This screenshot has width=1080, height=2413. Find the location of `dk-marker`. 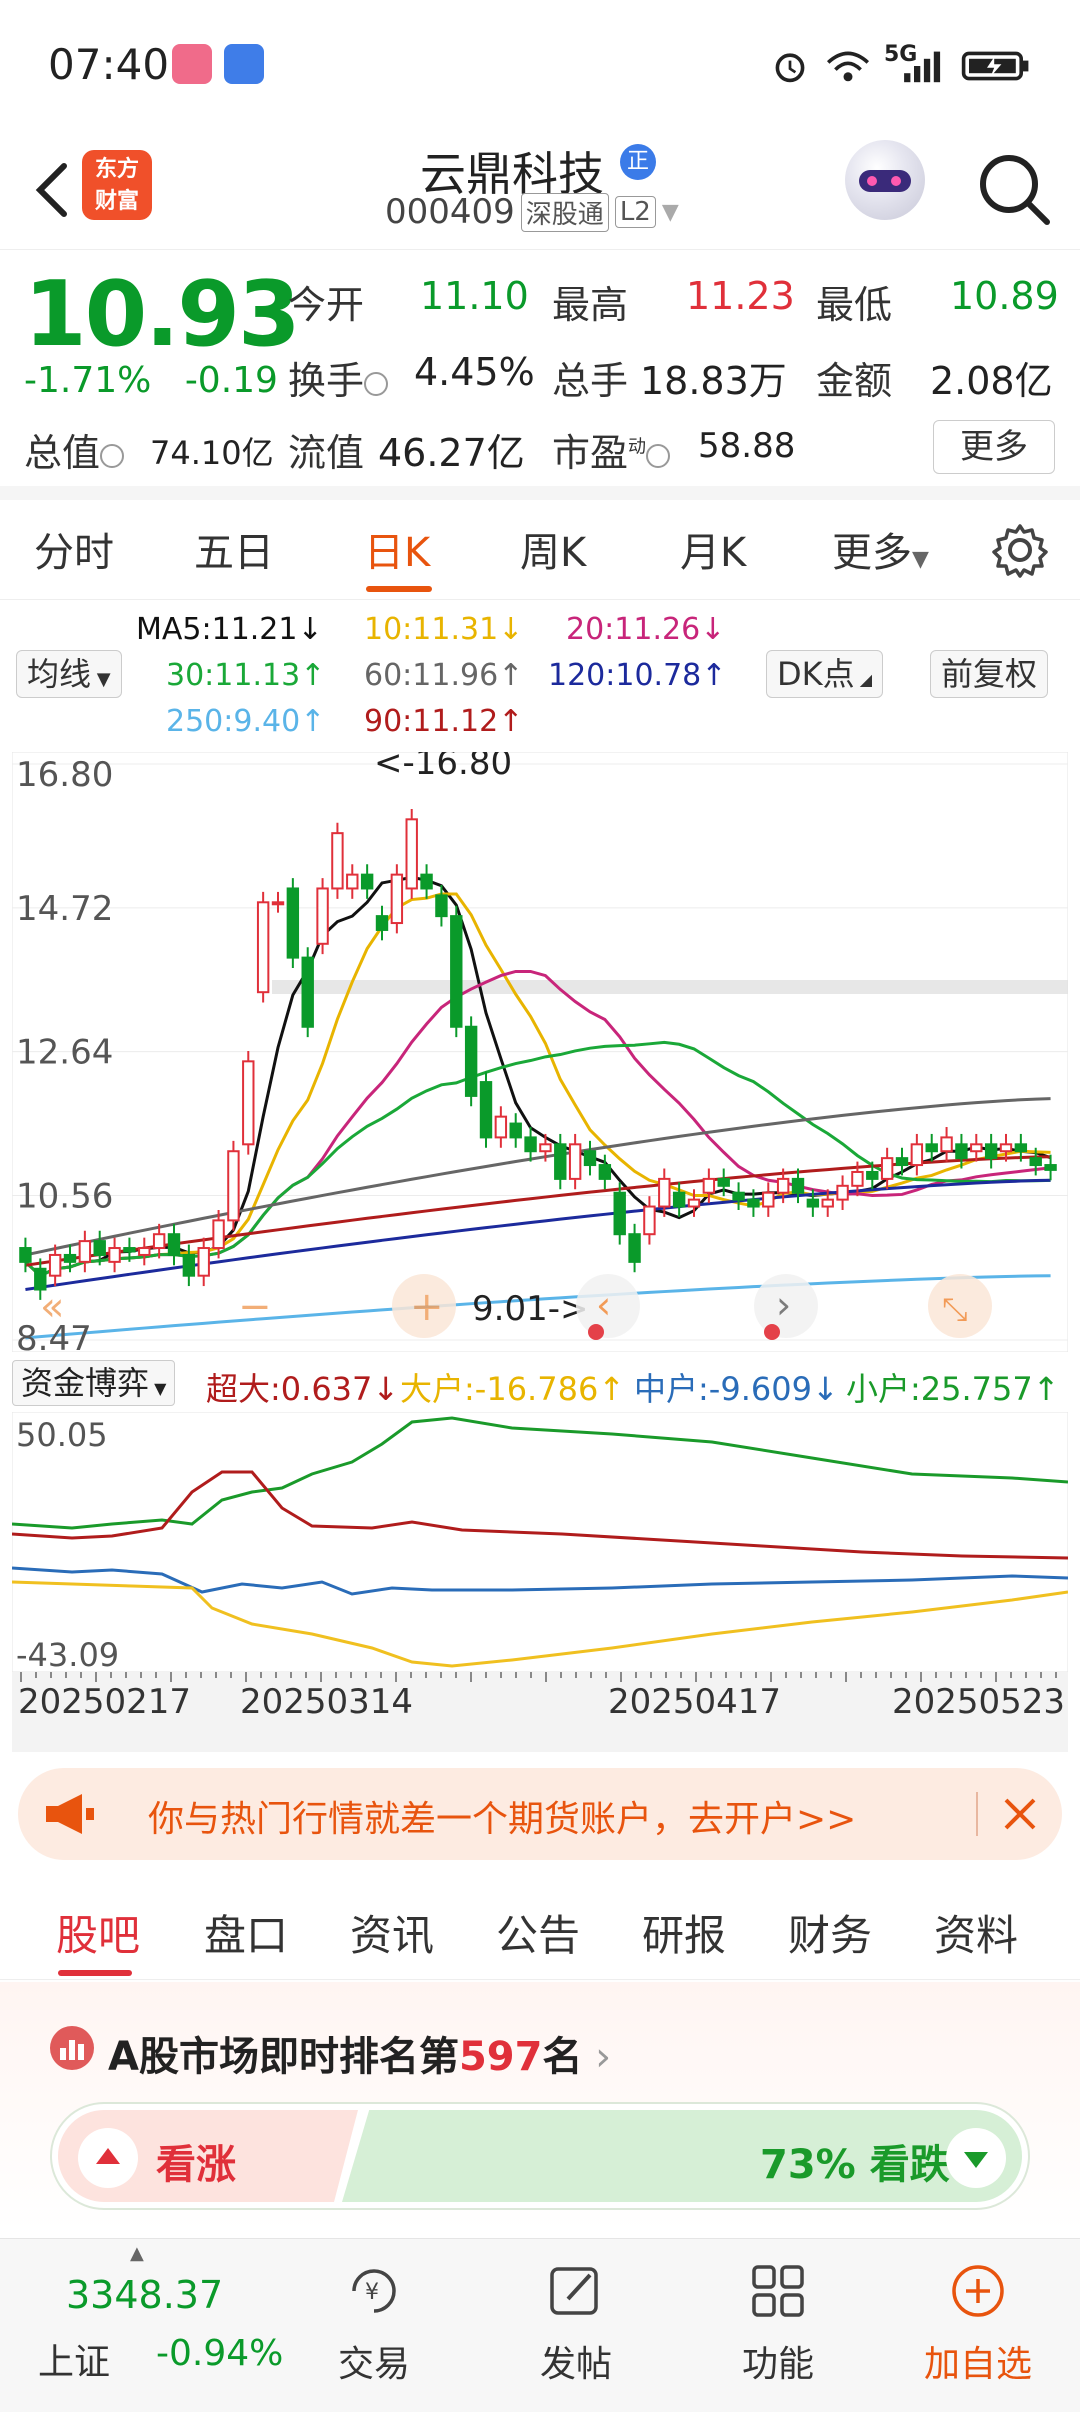

dk-marker is located at coordinates (596, 1332).